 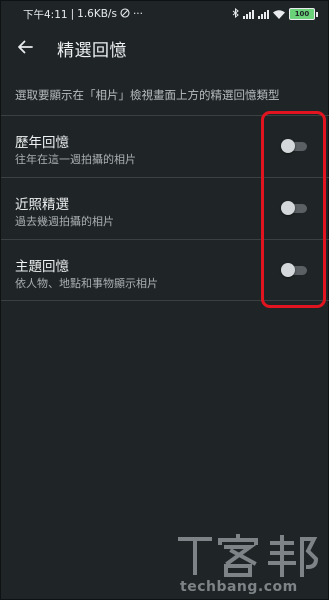 What do you see at coordinates (42, 267) in the screenshot?
I see `setting-title: 主題回憶` at bounding box center [42, 267].